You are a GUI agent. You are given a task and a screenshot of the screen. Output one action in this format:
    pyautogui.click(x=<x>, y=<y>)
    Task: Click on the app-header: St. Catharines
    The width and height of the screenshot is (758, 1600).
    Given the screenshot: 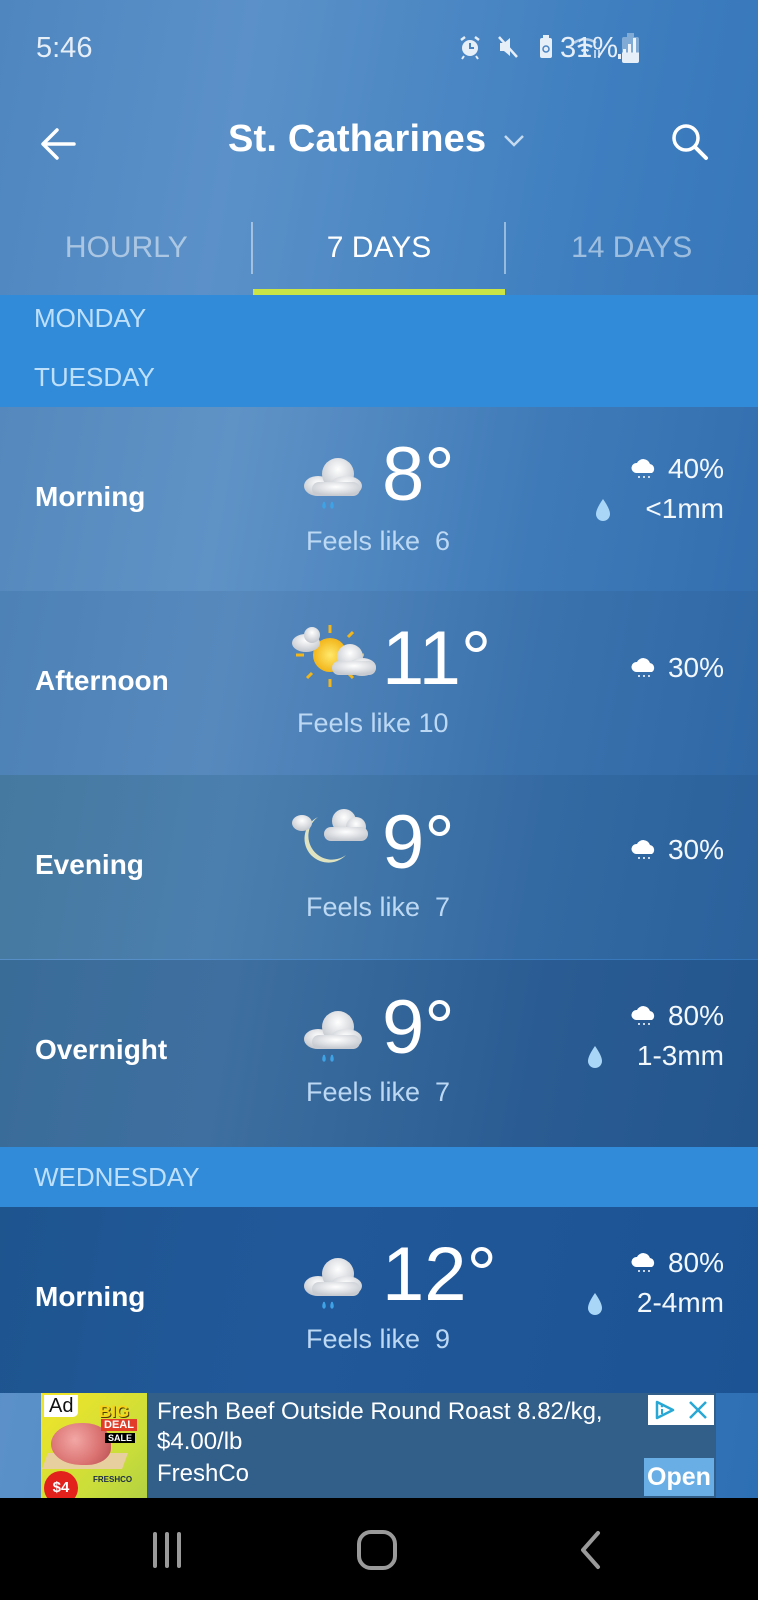 What is the action you would take?
    pyautogui.click(x=379, y=145)
    